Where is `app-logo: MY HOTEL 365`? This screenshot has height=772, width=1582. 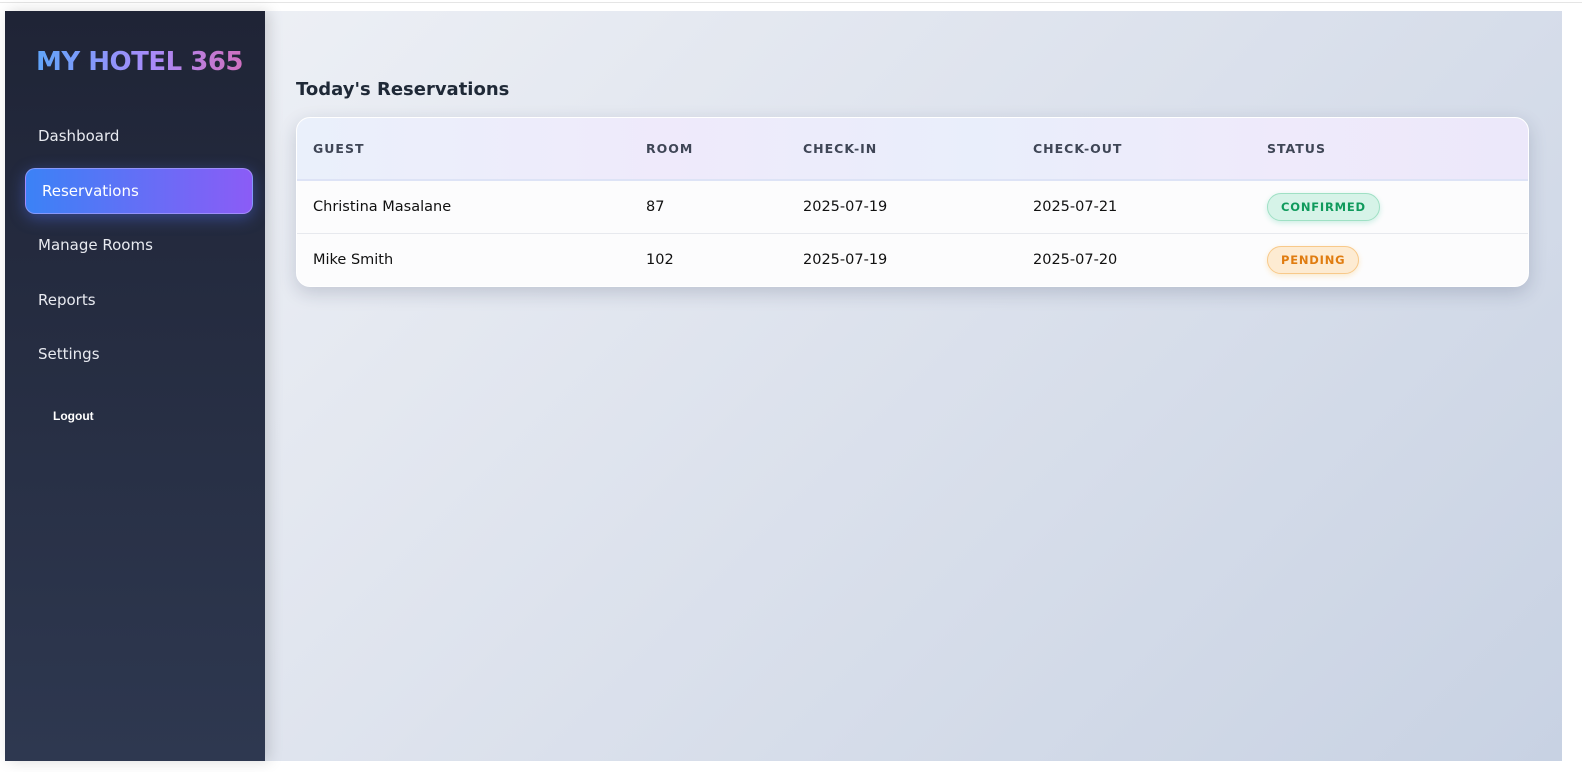
app-logo: MY HOTEL 365 is located at coordinates (140, 62).